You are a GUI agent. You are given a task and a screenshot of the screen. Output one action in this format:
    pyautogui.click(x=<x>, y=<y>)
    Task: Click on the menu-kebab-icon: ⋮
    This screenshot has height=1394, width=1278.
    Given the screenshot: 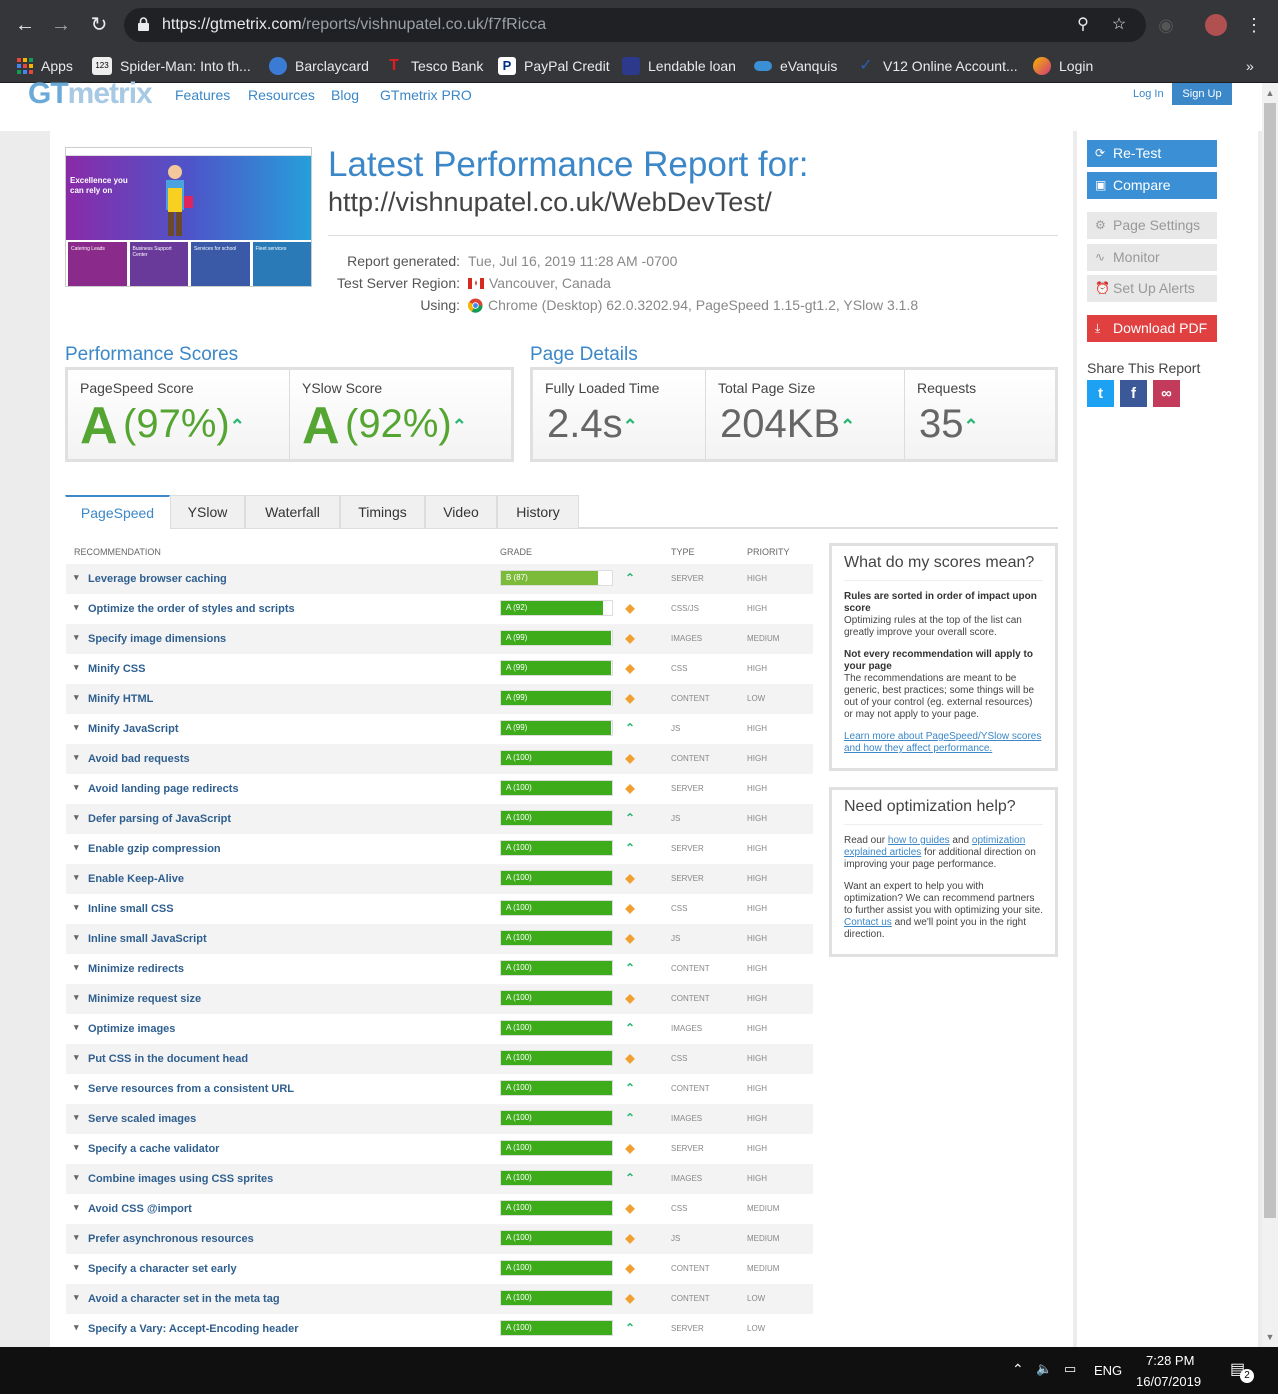 What is the action you would take?
    pyautogui.click(x=1254, y=25)
    